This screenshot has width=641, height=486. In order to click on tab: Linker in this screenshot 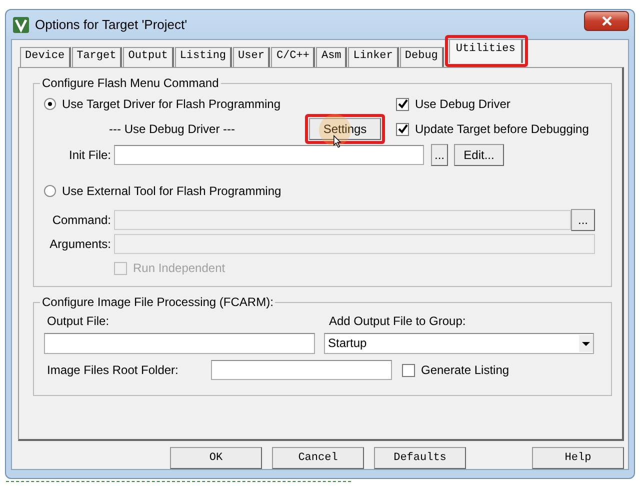, I will do `click(373, 57)`.